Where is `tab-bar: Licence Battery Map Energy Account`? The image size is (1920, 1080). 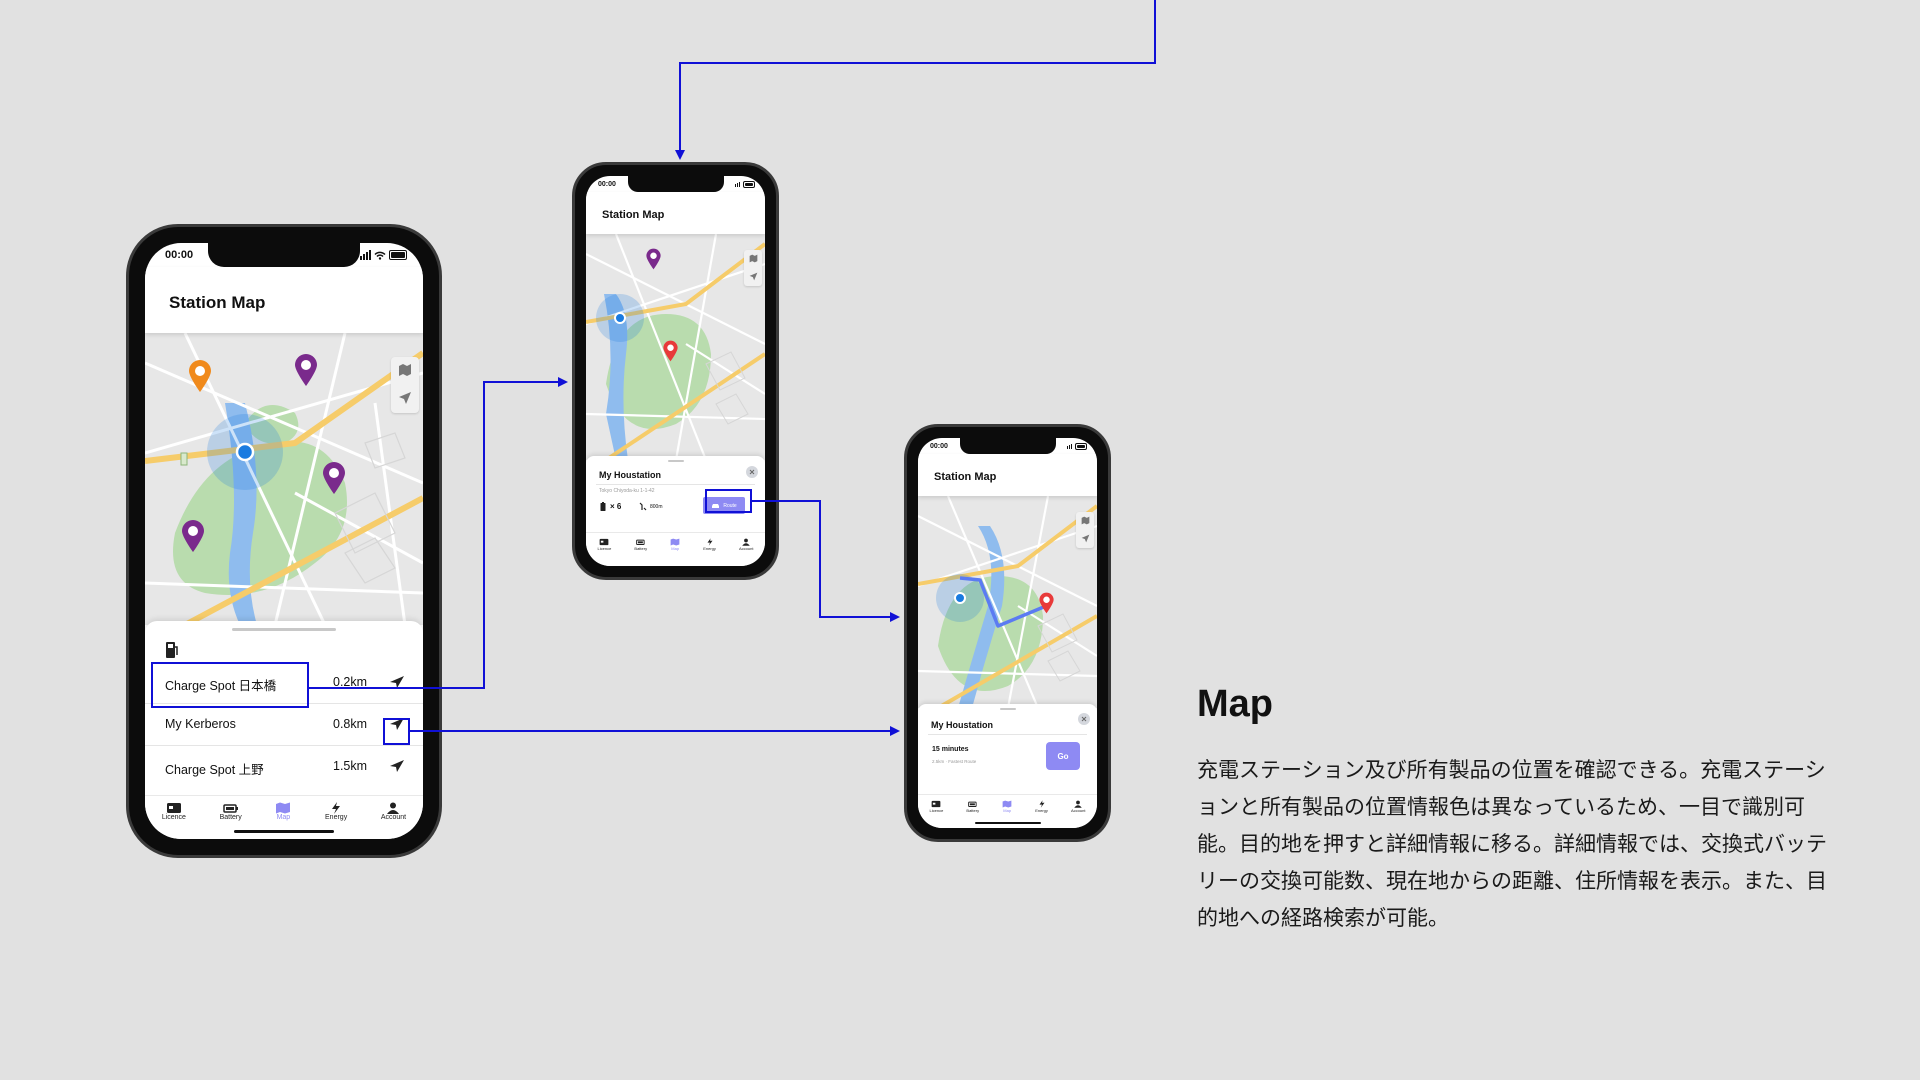
tab-bar: Licence Battery Map Energy Account is located at coordinates (675, 549).